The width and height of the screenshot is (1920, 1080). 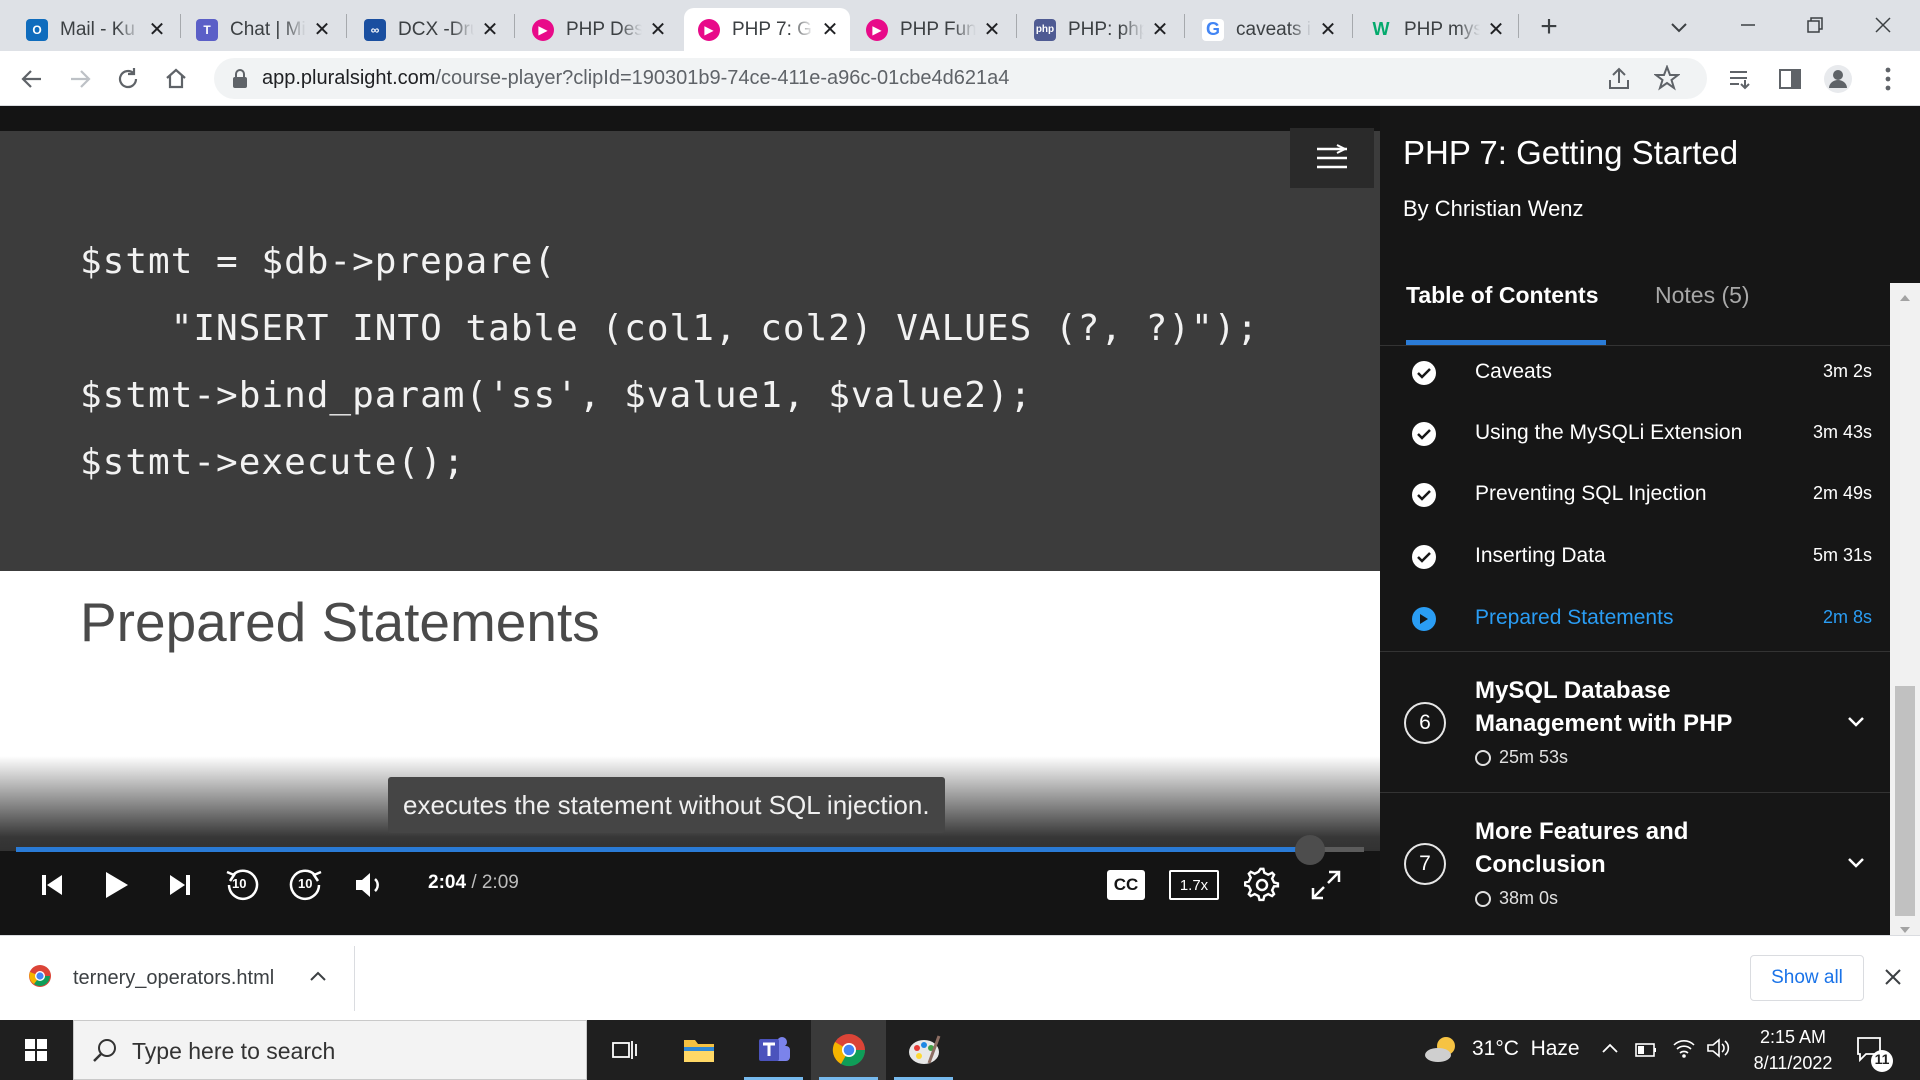 I want to click on tab-title: caveats i, so click(x=1273, y=29).